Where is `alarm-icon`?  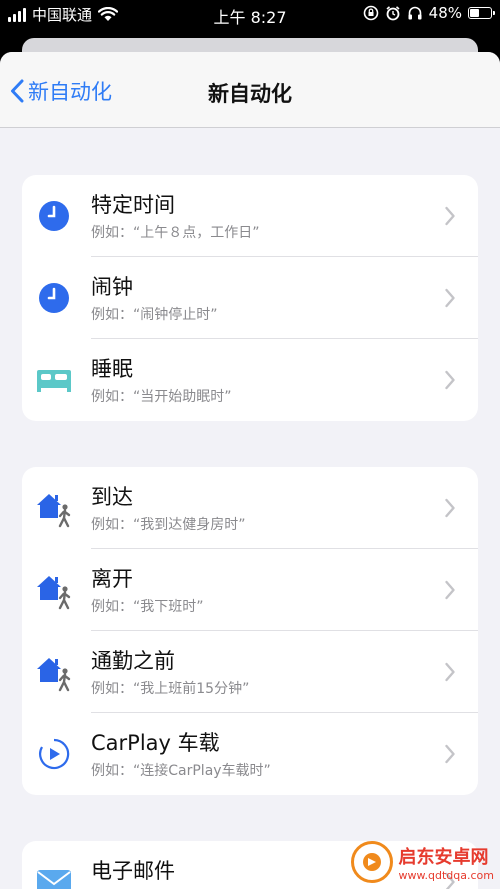 alarm-icon is located at coordinates (393, 13).